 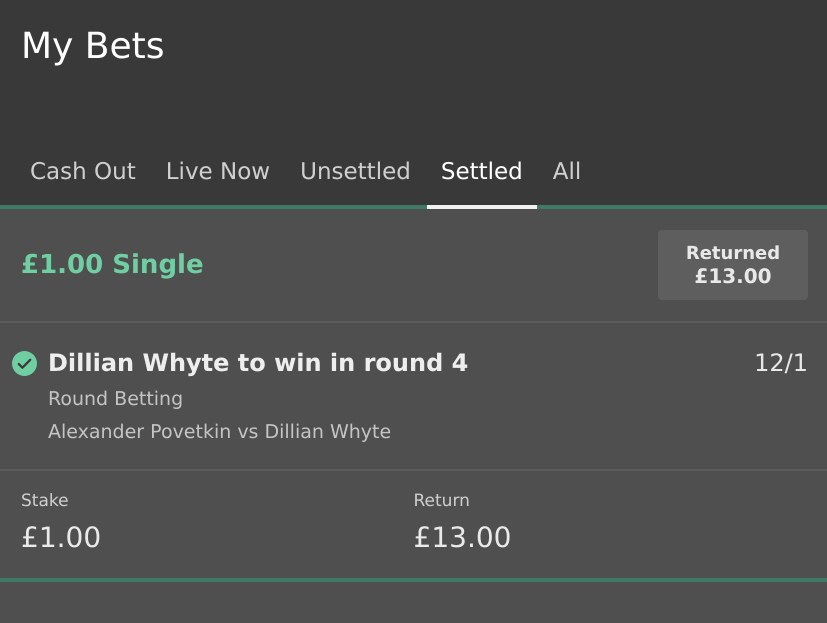 I want to click on stake-value: £1.00, so click(x=61, y=537).